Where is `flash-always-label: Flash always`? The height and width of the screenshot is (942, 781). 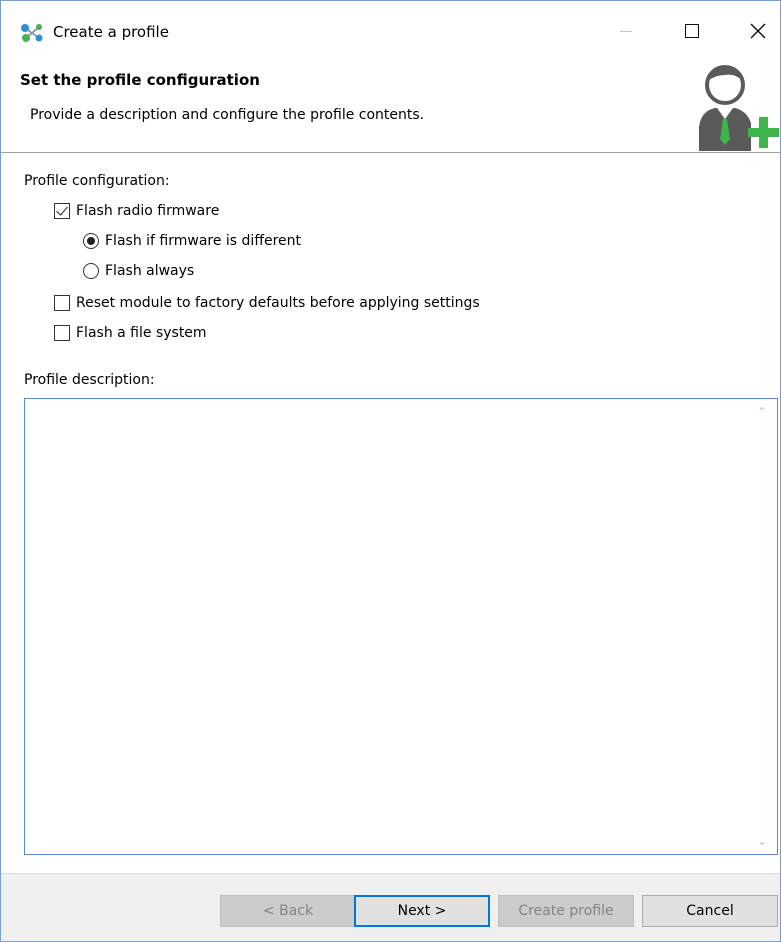 flash-always-label: Flash always is located at coordinates (150, 271).